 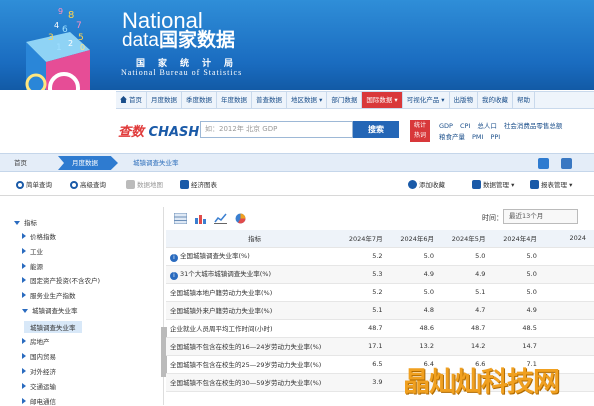 What do you see at coordinates (365, 274) in the screenshot?
I see `value-cell: 5.3` at bounding box center [365, 274].